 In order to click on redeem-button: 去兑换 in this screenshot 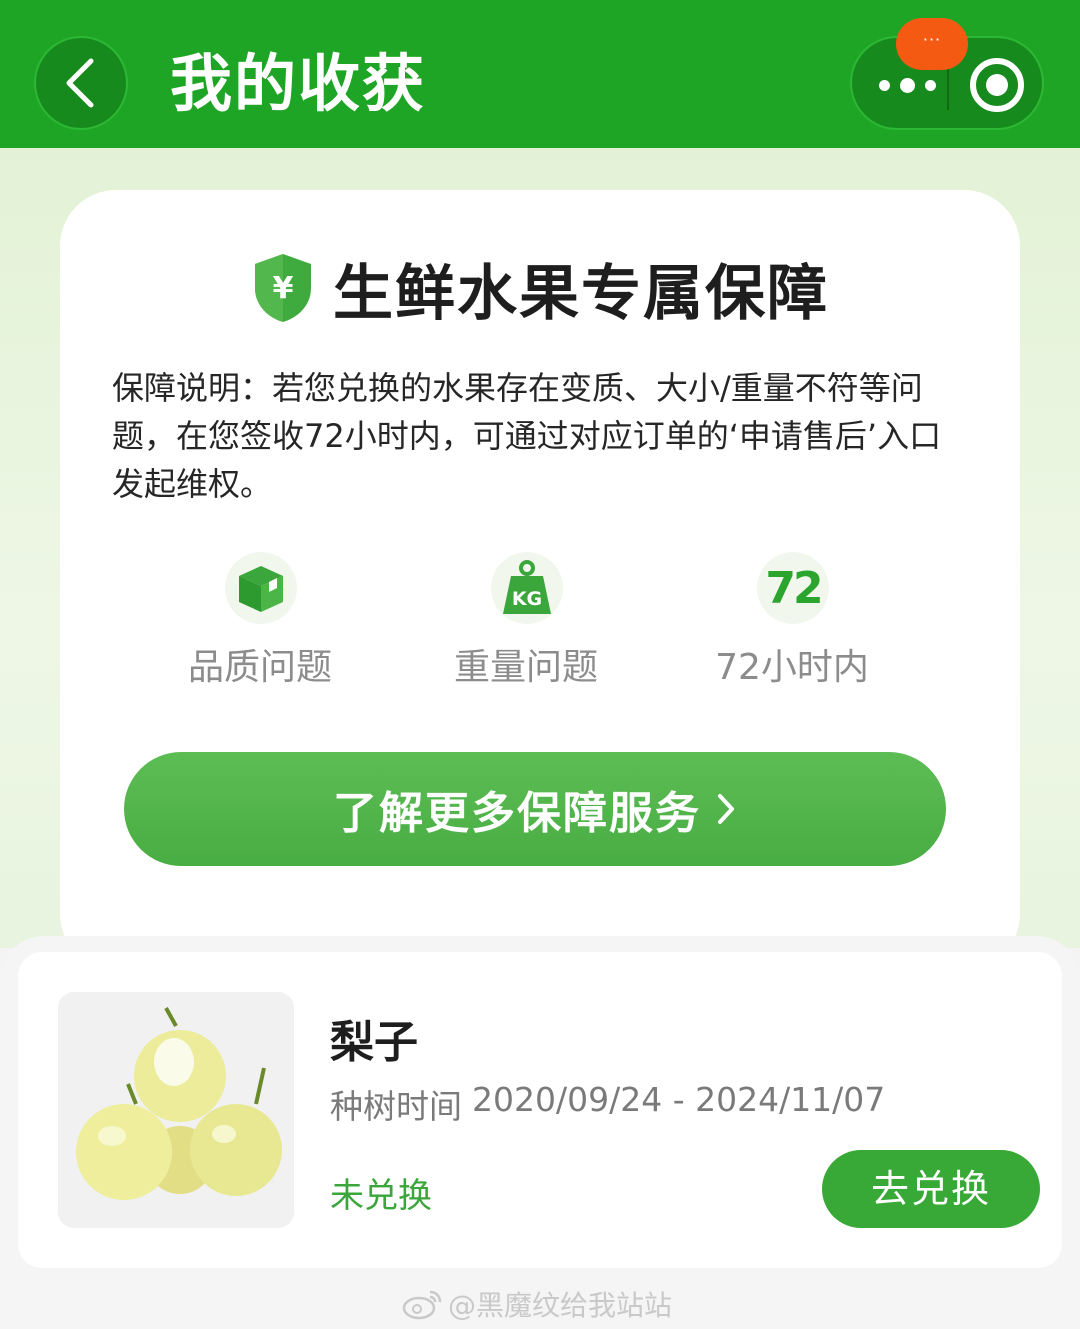, I will do `click(931, 1189)`.